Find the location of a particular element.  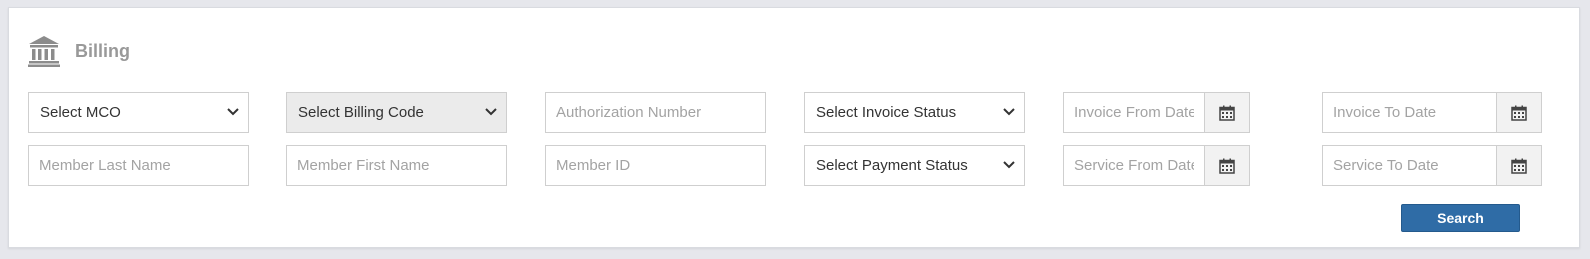

service-to-date-input is located at coordinates (1409, 165).